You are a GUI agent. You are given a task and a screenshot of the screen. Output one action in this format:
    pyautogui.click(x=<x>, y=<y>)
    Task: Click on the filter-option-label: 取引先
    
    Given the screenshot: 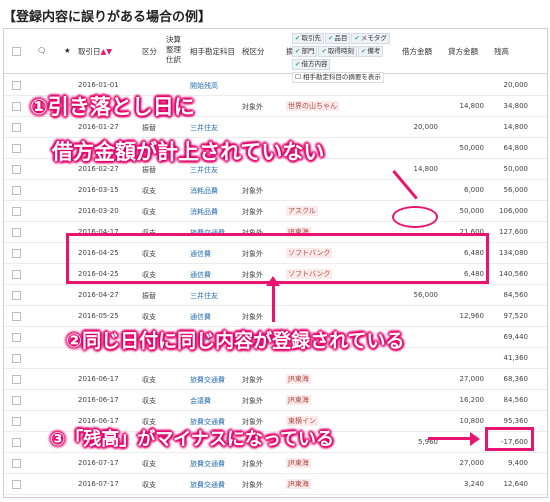 What is the action you would take?
    pyautogui.click(x=311, y=38)
    